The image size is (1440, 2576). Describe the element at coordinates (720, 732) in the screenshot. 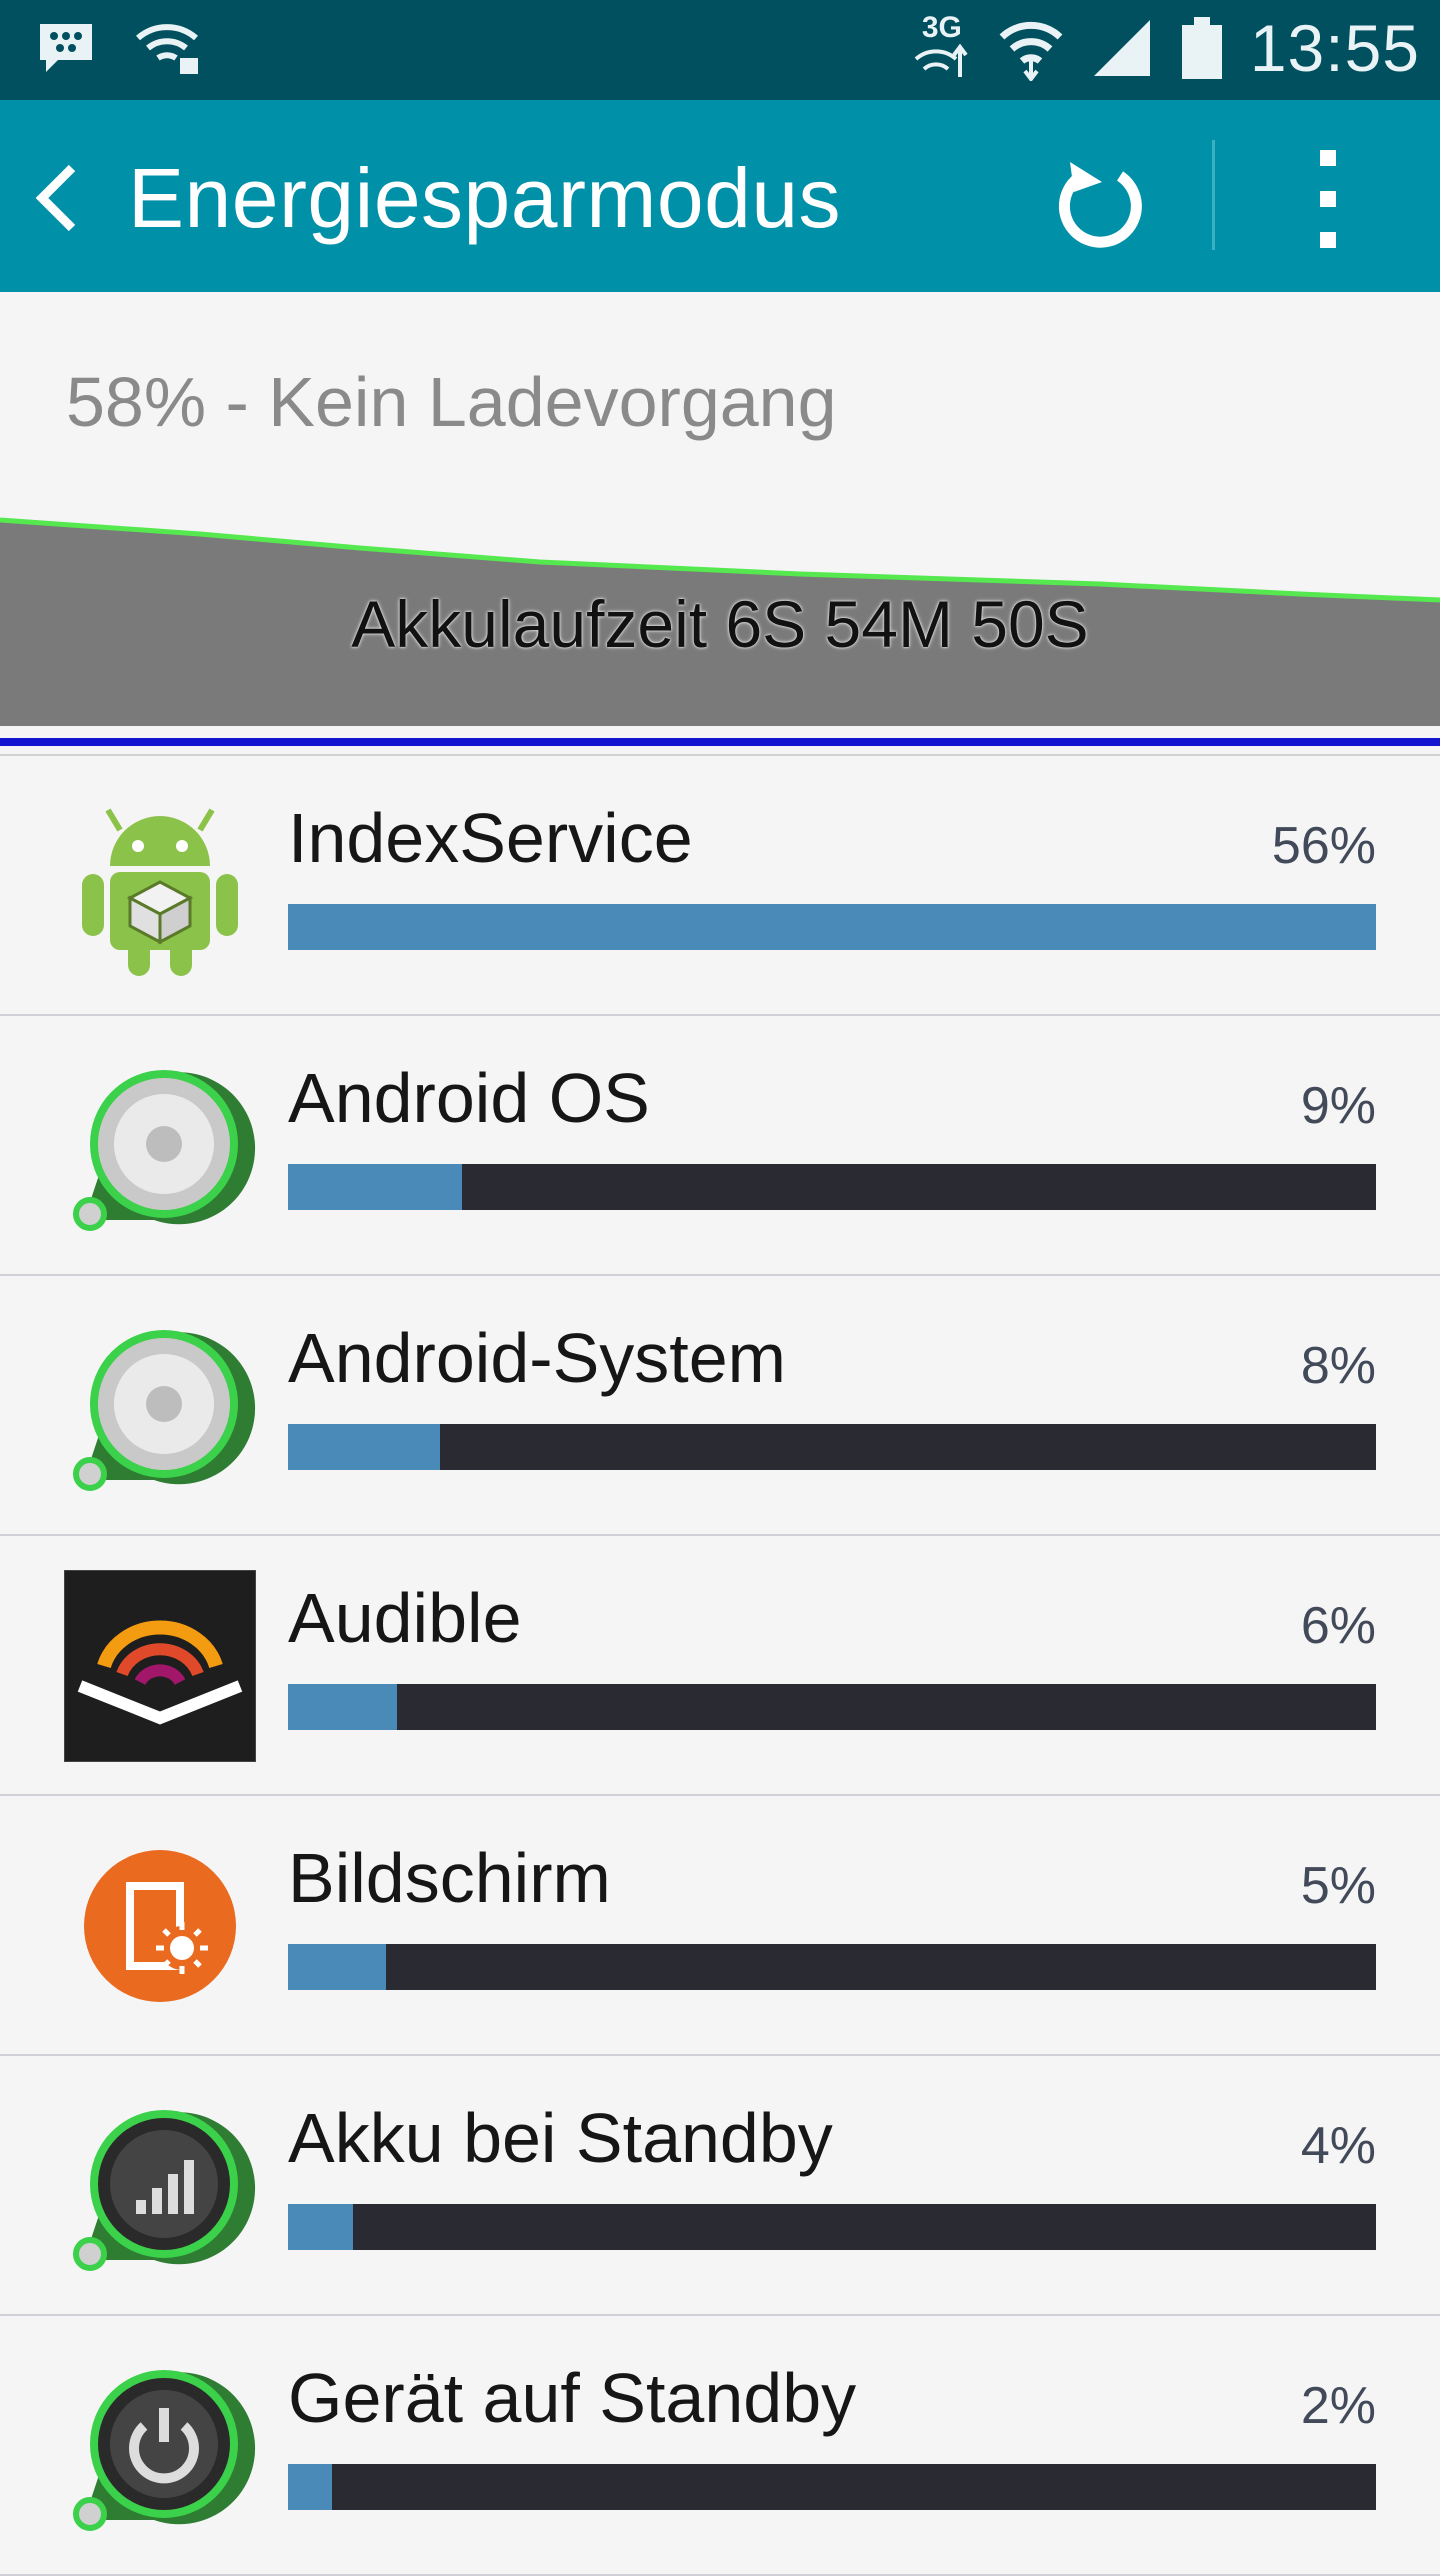

I see `graph-spacer` at that location.